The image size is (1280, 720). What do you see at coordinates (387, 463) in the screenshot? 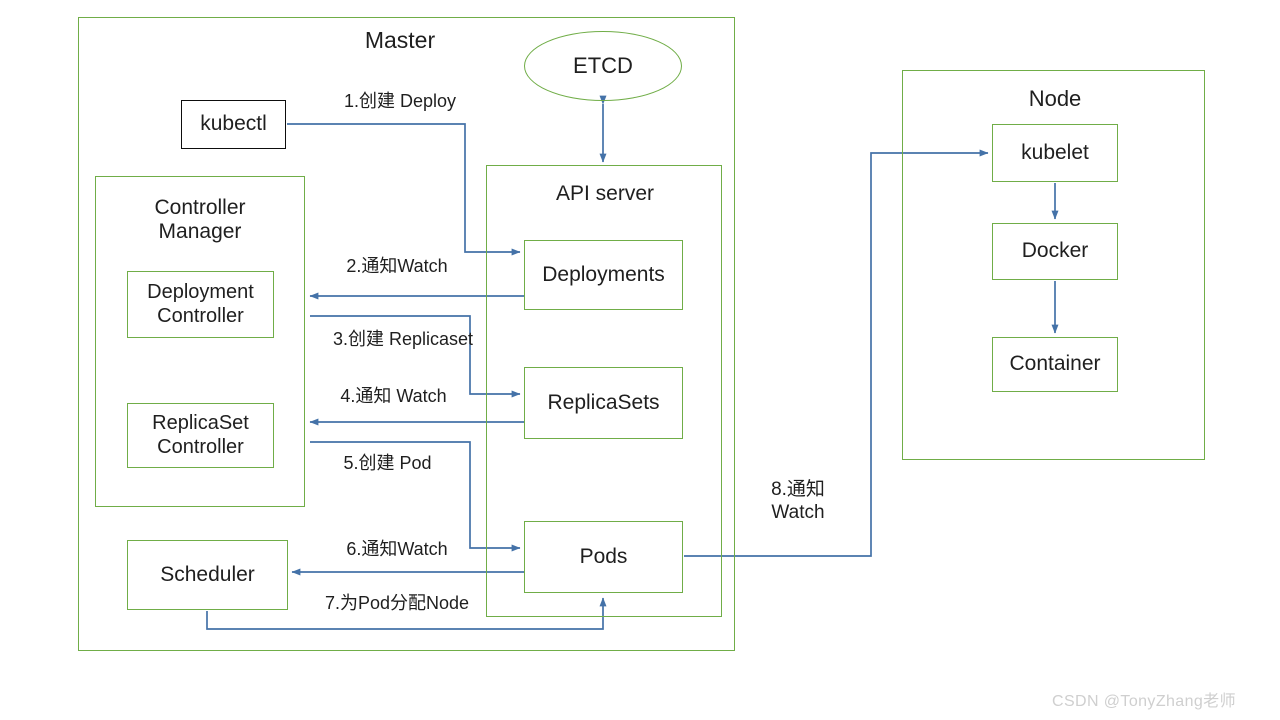
I see `edge-label-5: 5.创建 Pod` at bounding box center [387, 463].